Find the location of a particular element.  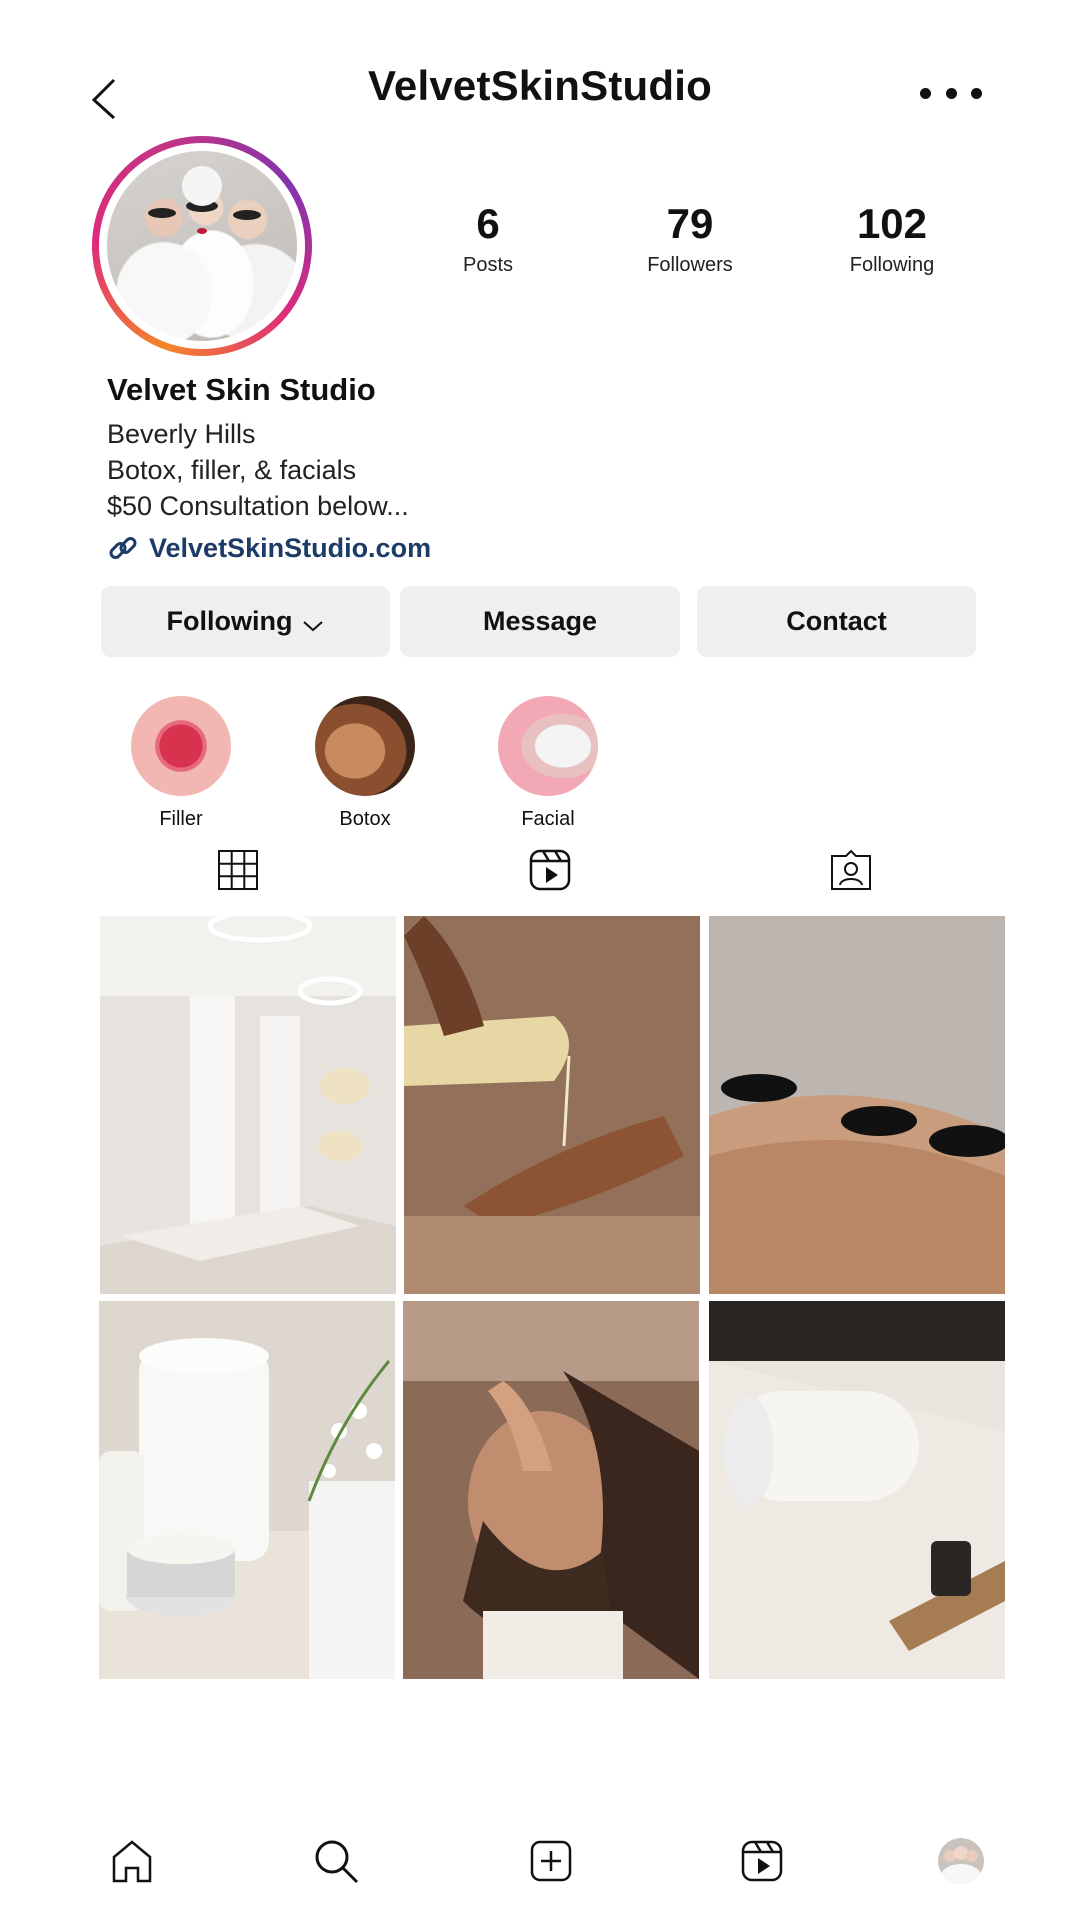

tab-reels is located at coordinates (550, 870).